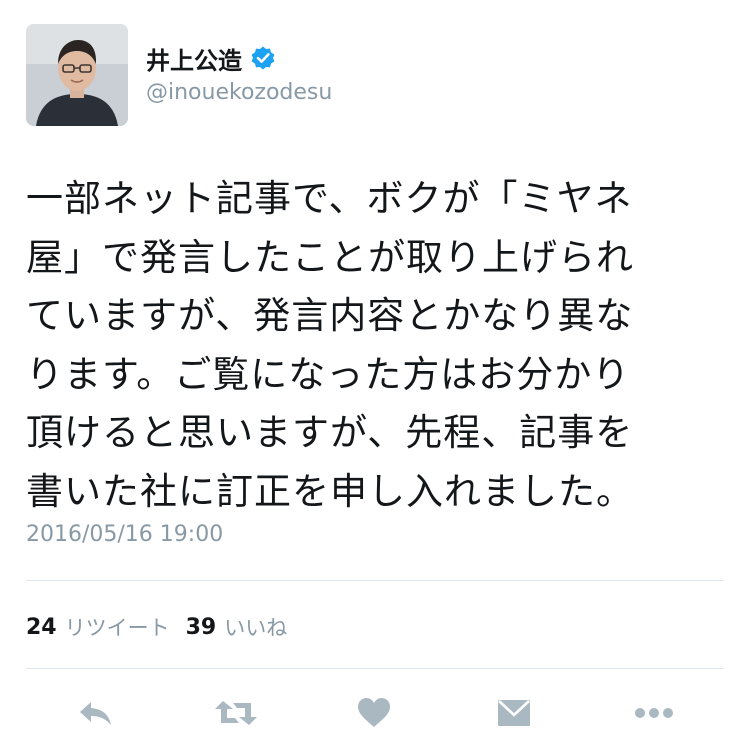  Describe the element at coordinates (194, 58) in the screenshot. I see `author-display-name: 井上公造` at that location.